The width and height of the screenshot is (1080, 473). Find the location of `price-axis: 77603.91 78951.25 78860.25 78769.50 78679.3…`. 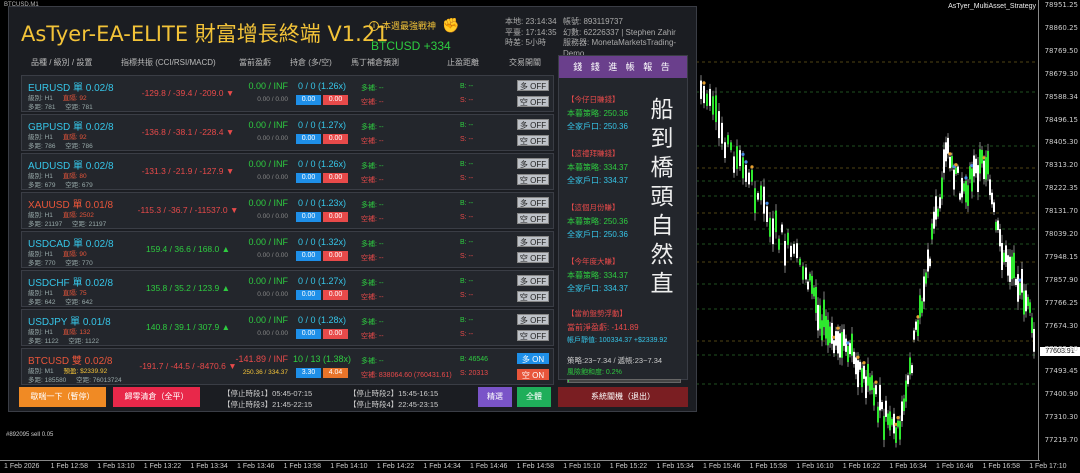

price-axis: 77603.91 78951.25 78860.25 78769.50 78679.3… is located at coordinates (1059, 230).